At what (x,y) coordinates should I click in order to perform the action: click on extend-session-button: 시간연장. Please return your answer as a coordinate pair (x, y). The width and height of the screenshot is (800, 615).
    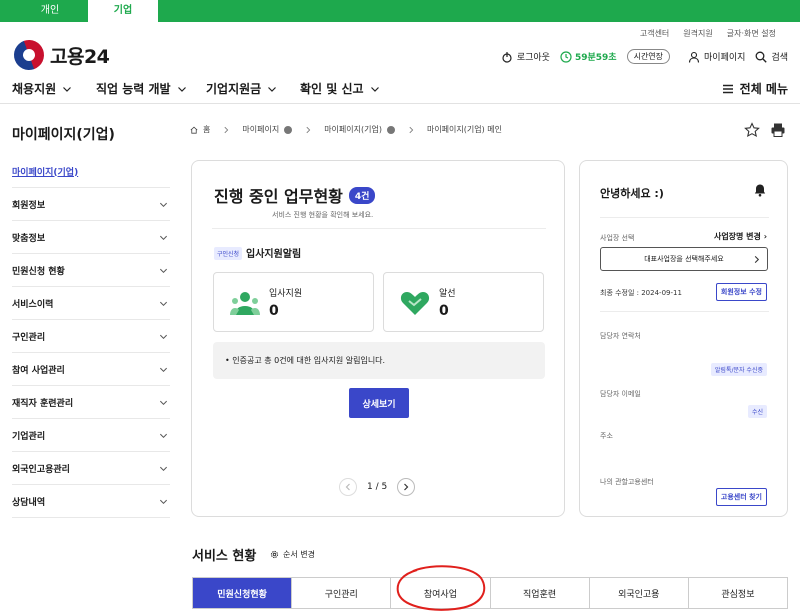
    Looking at the image, I should click on (648, 56).